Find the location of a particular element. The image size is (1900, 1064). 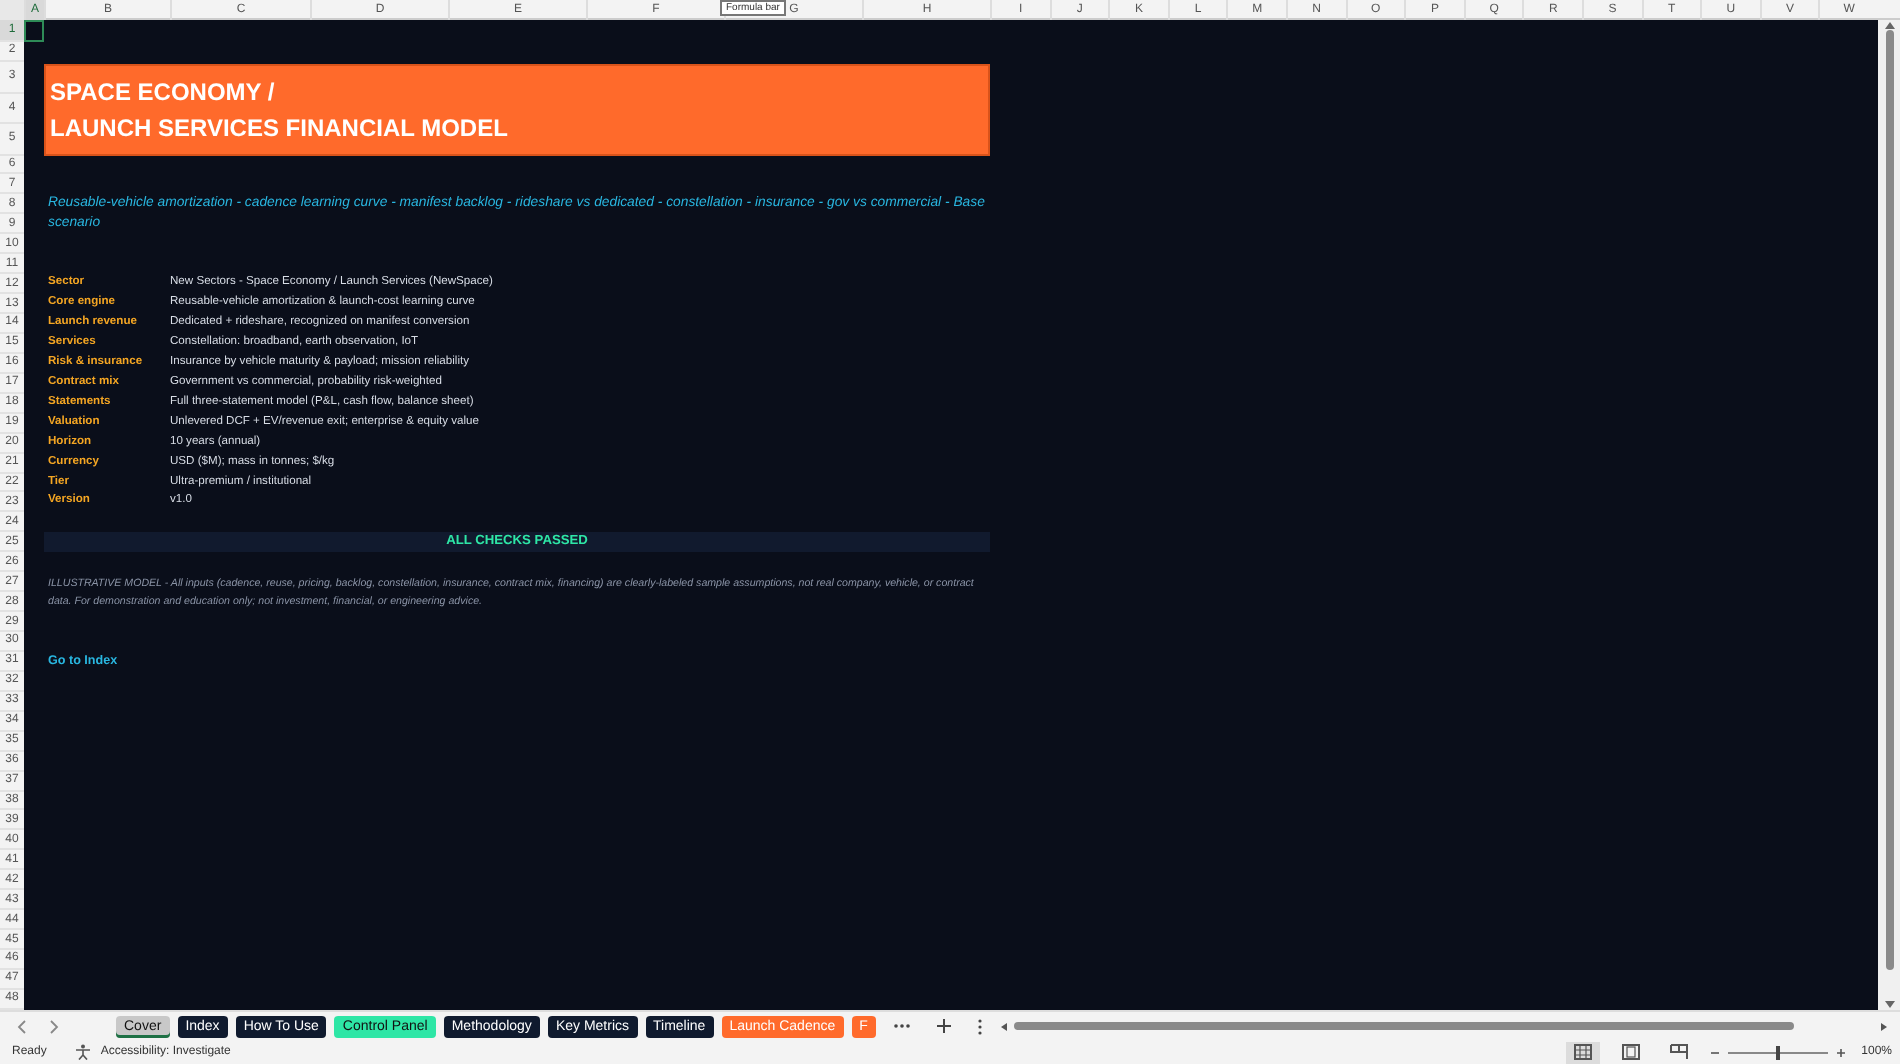

active-cell is located at coordinates (34, 30).